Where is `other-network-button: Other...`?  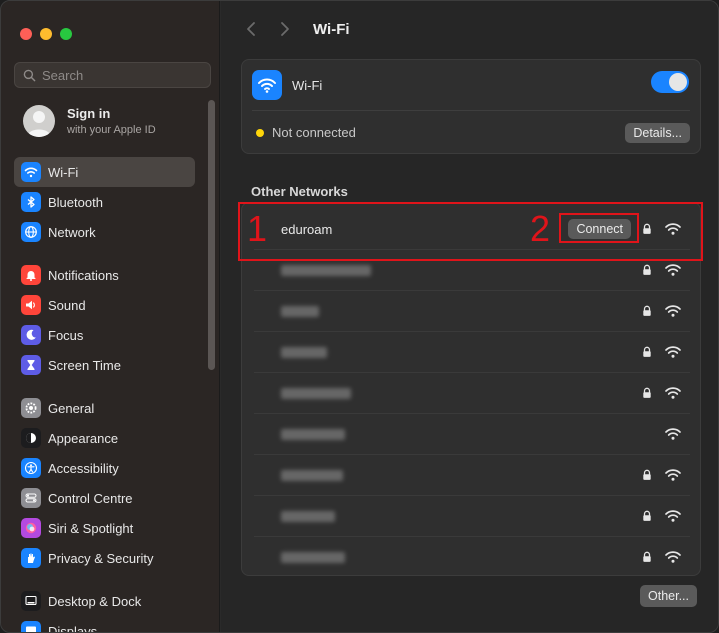 other-network-button: Other... is located at coordinates (668, 596).